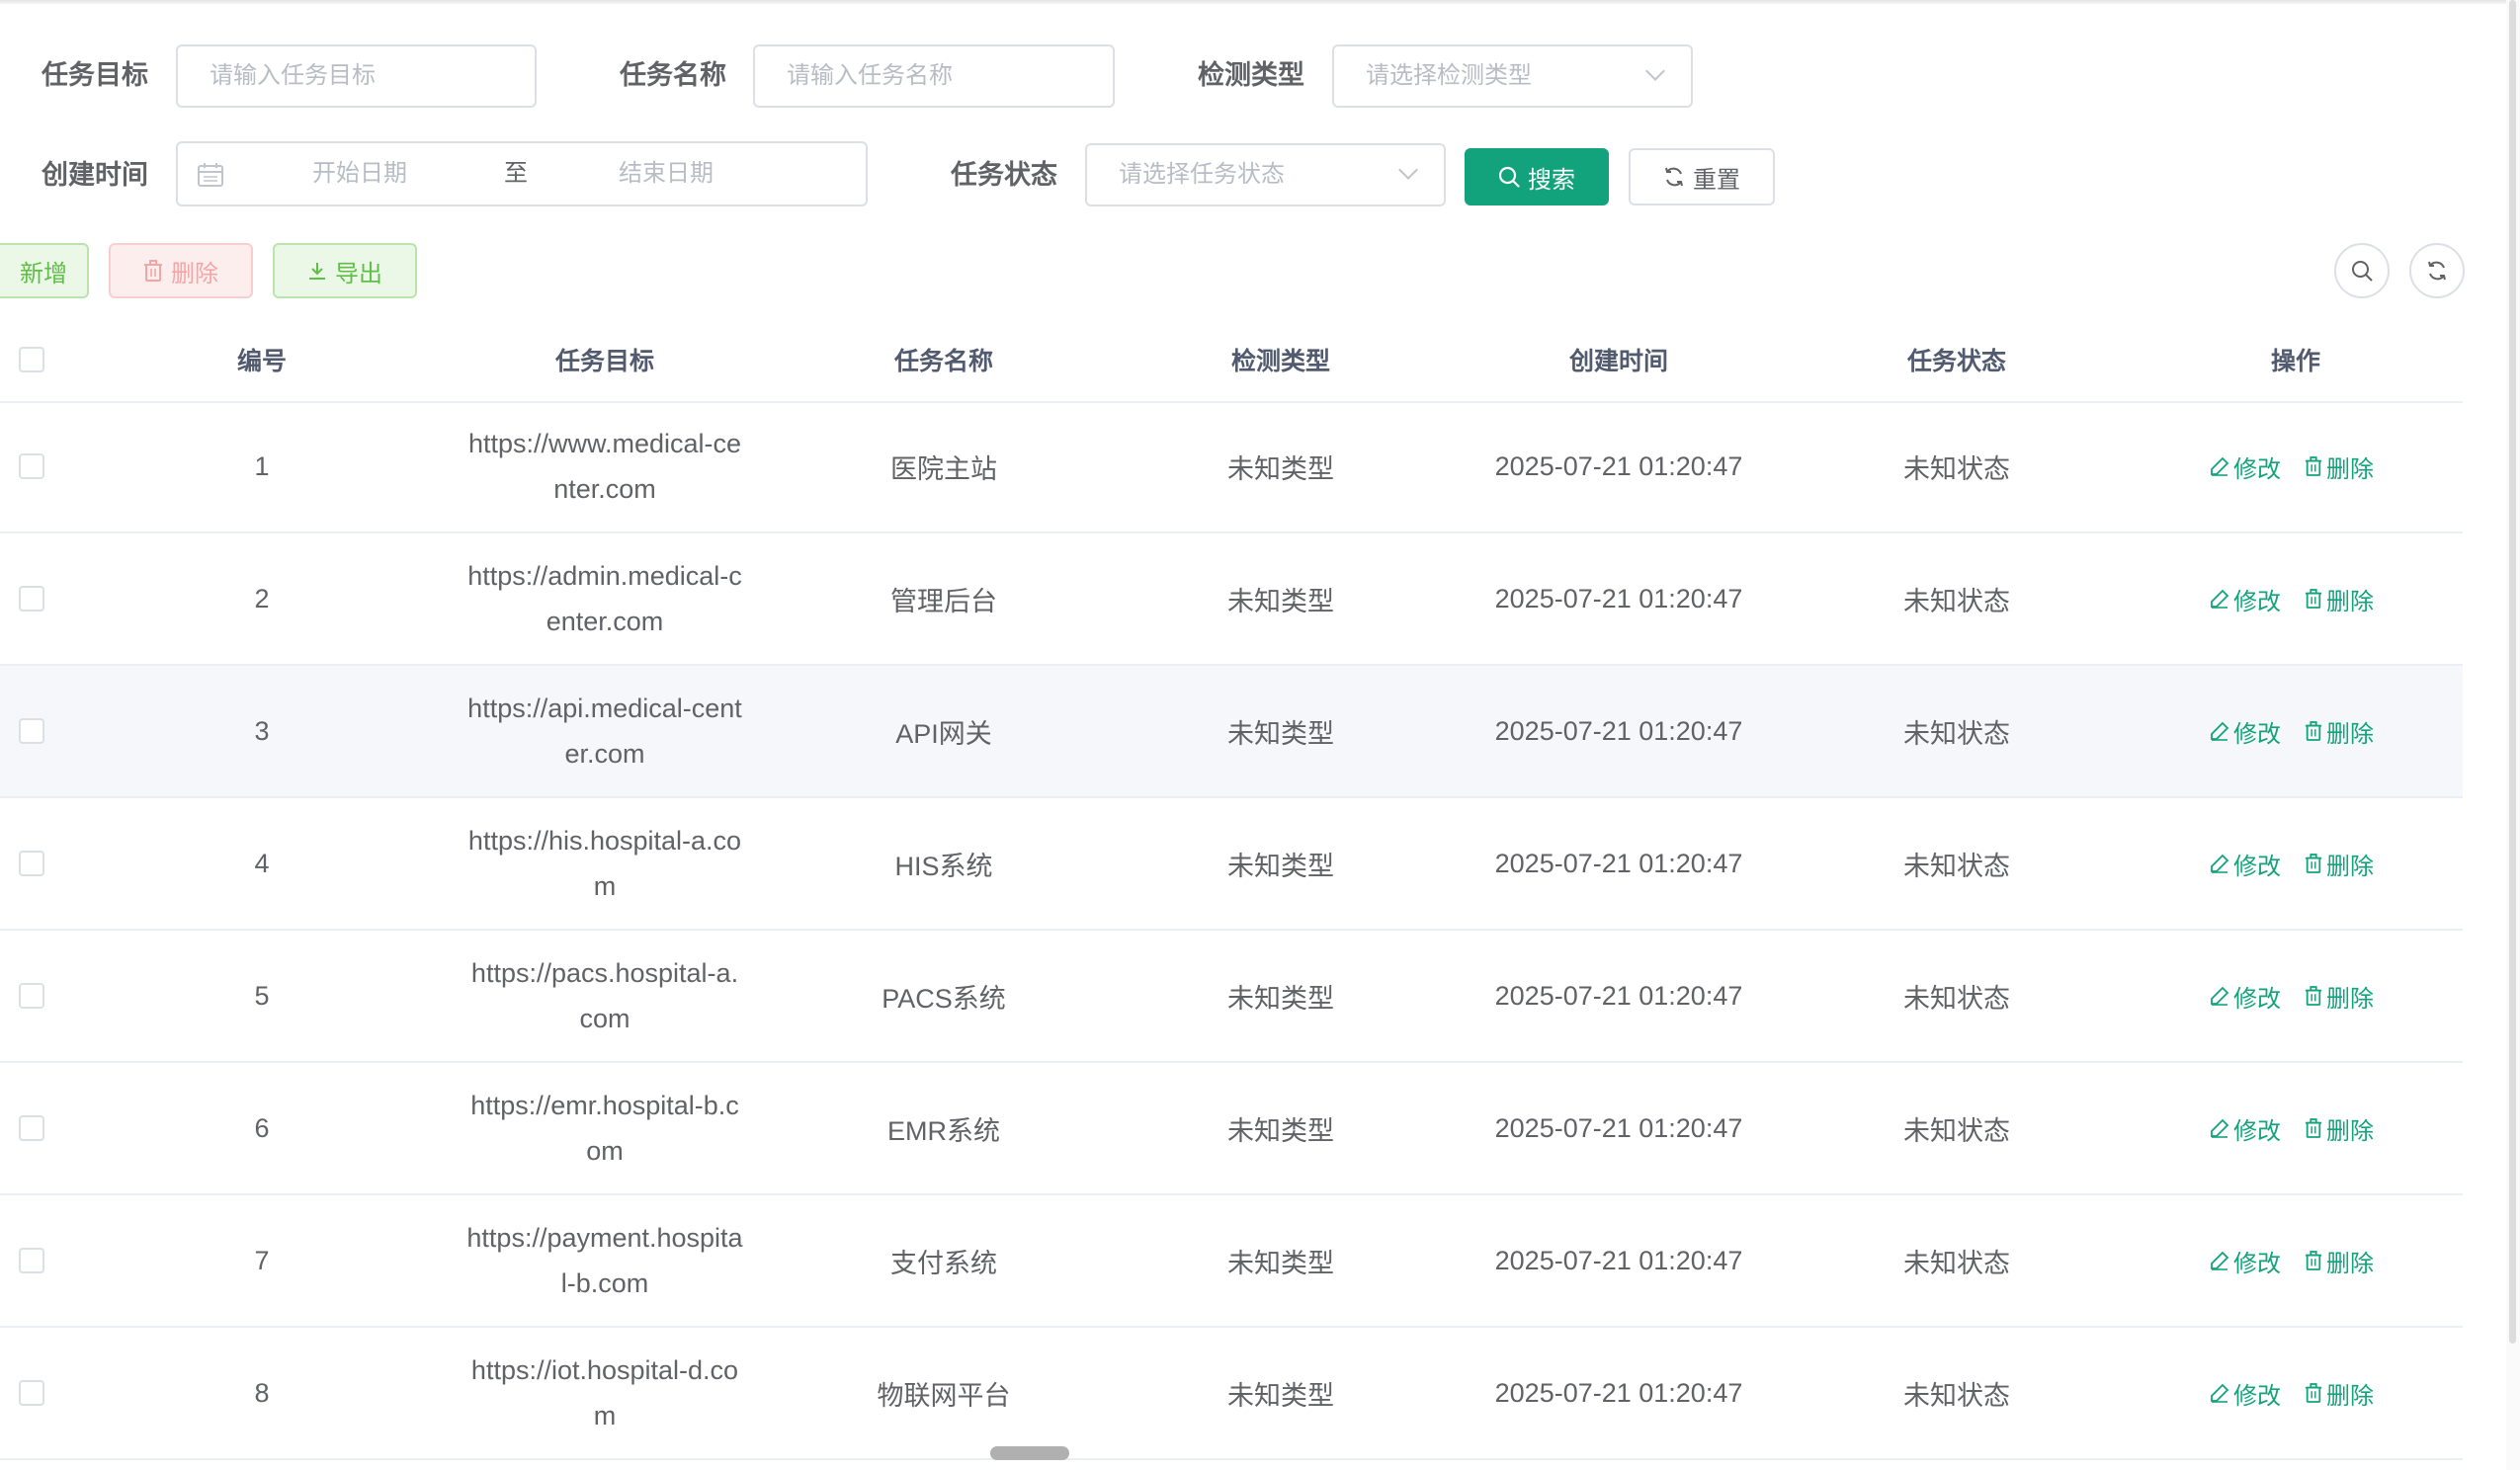  I want to click on col-header-name: 任务名称, so click(943, 361).